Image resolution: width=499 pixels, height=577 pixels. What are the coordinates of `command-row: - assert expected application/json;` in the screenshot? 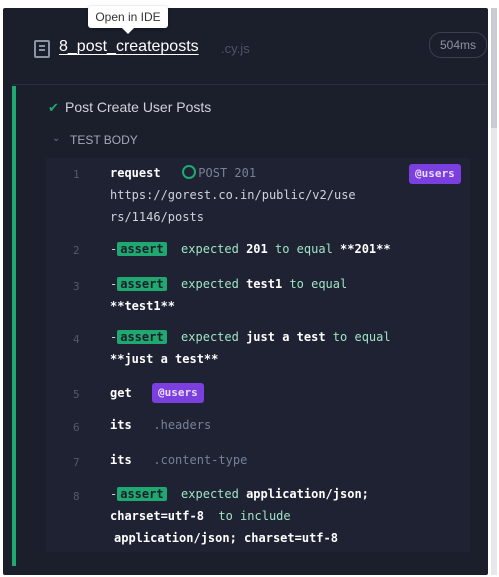 It's located at (290, 494).